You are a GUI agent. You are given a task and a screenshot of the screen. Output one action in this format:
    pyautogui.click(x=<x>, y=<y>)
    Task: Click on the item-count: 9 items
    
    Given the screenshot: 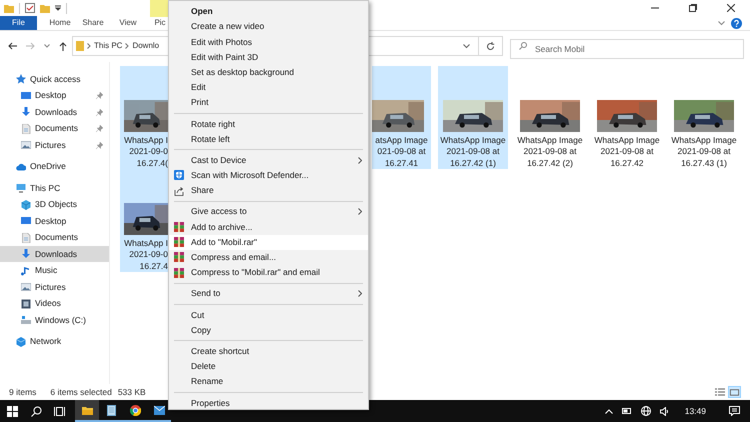 What is the action you would take?
    pyautogui.click(x=22, y=392)
    